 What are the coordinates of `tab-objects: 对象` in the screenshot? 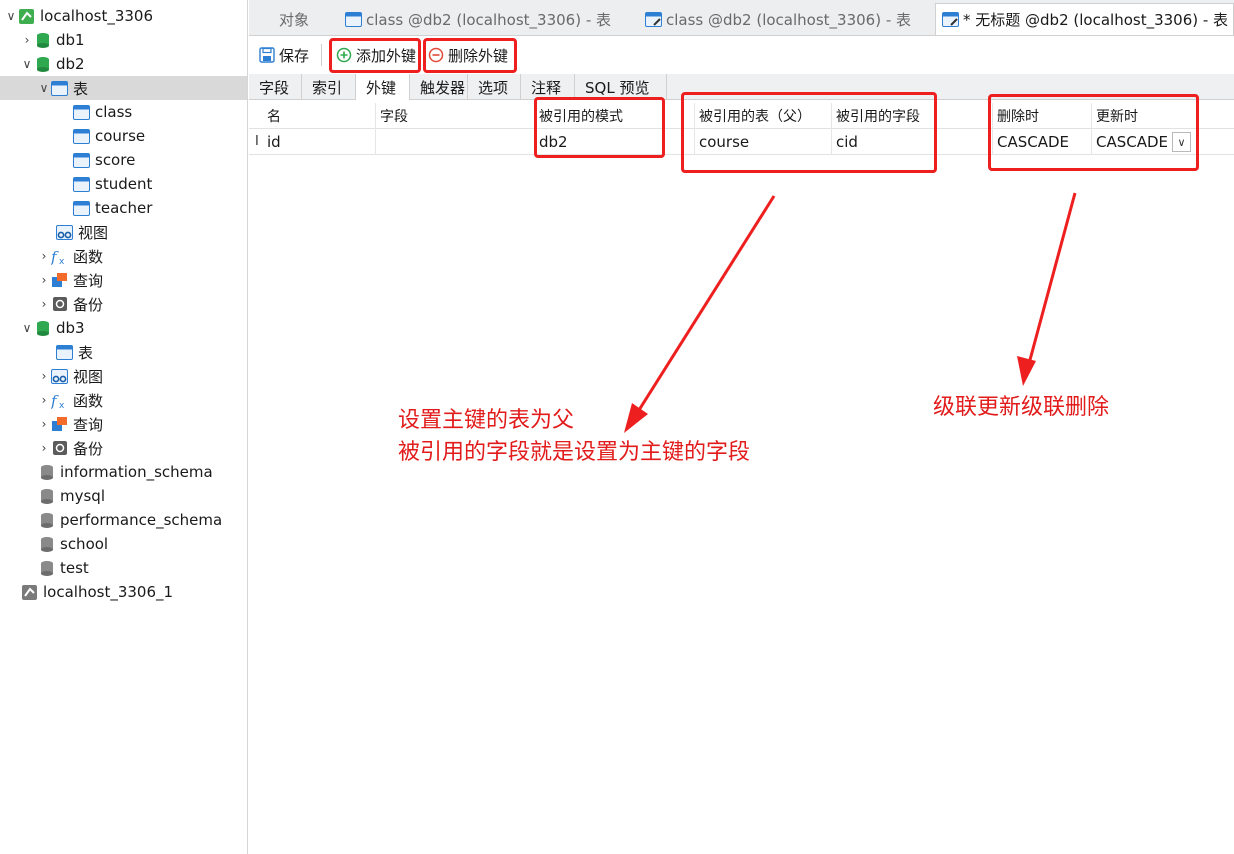 It's located at (306, 19).